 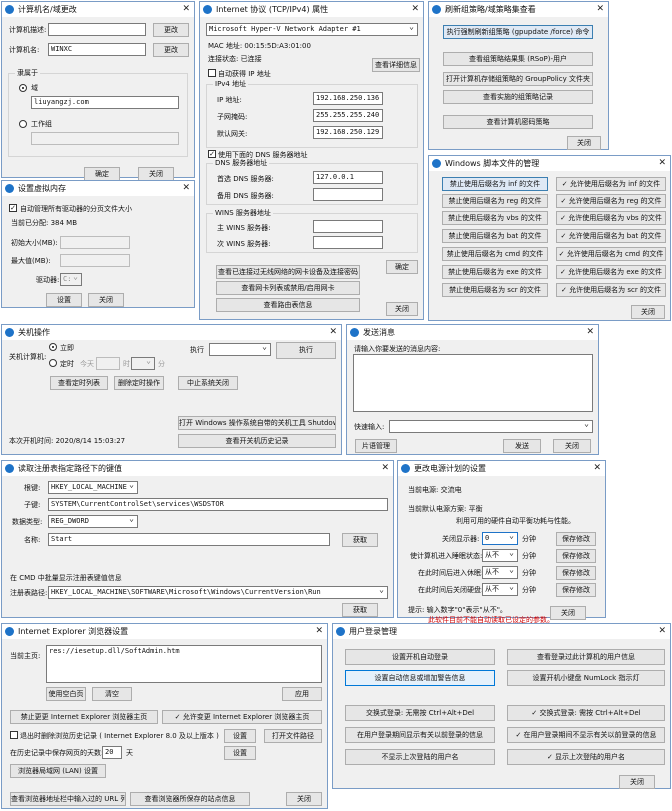 I want to click on action-select, so click(x=240, y=349).